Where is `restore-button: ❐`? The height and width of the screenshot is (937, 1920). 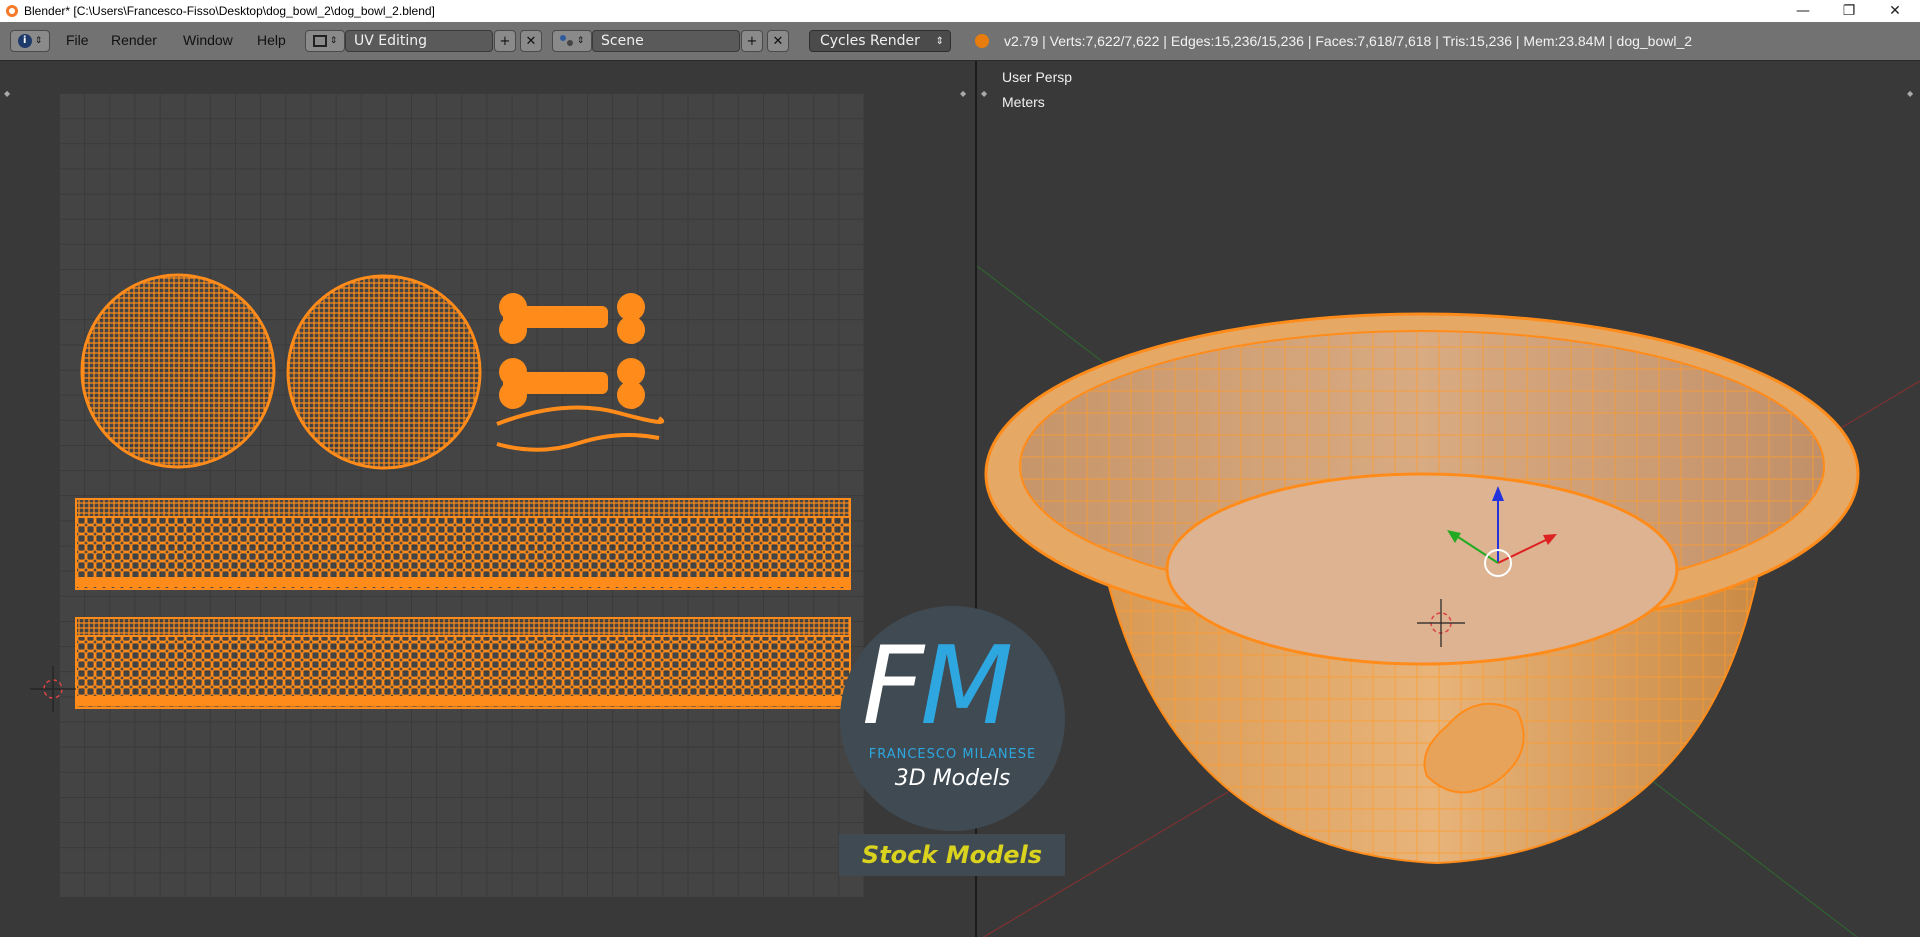 restore-button: ❐ is located at coordinates (1849, 11).